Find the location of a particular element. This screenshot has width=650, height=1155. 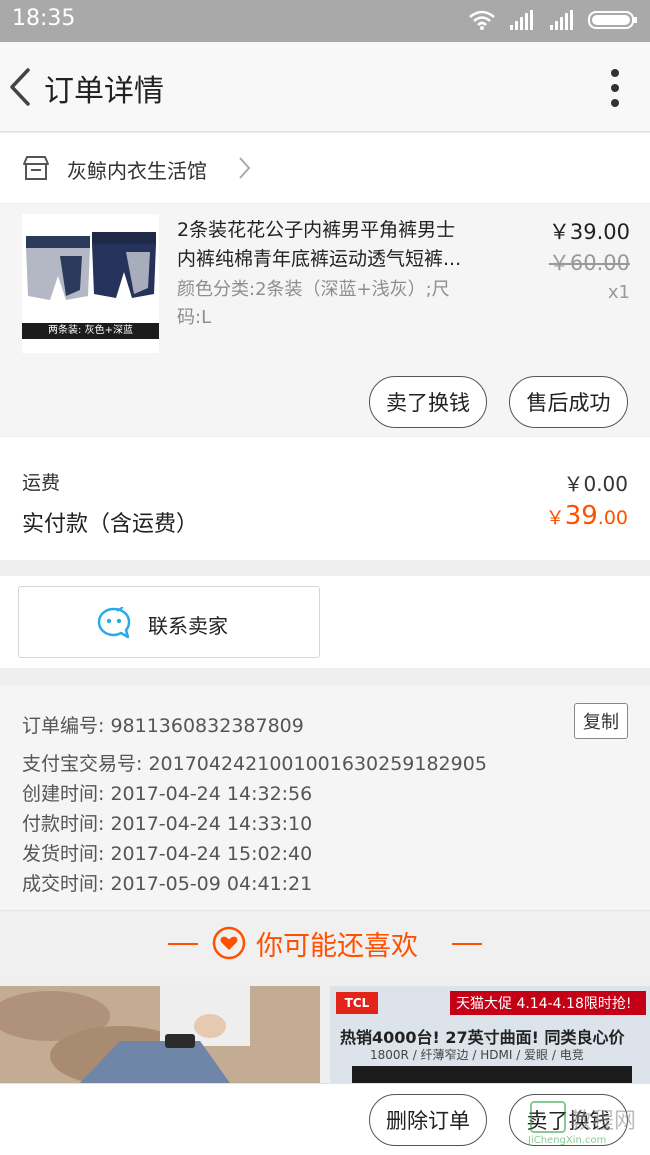

rocks-photo is located at coordinates (160, 1034).